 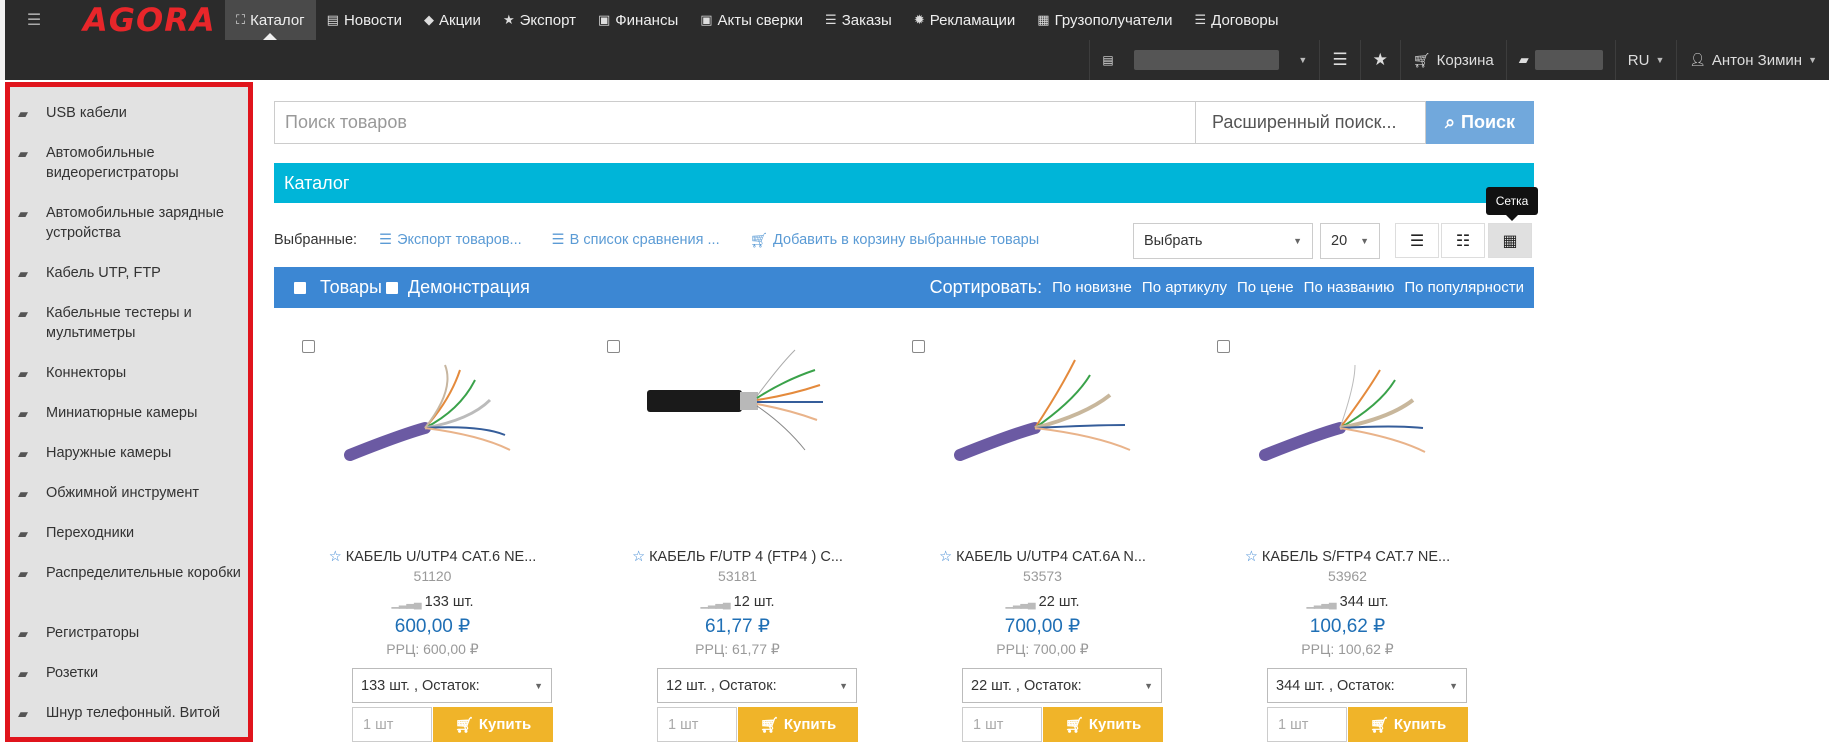 What do you see at coordinates (427, 412) in the screenshot?
I see `product-image` at bounding box center [427, 412].